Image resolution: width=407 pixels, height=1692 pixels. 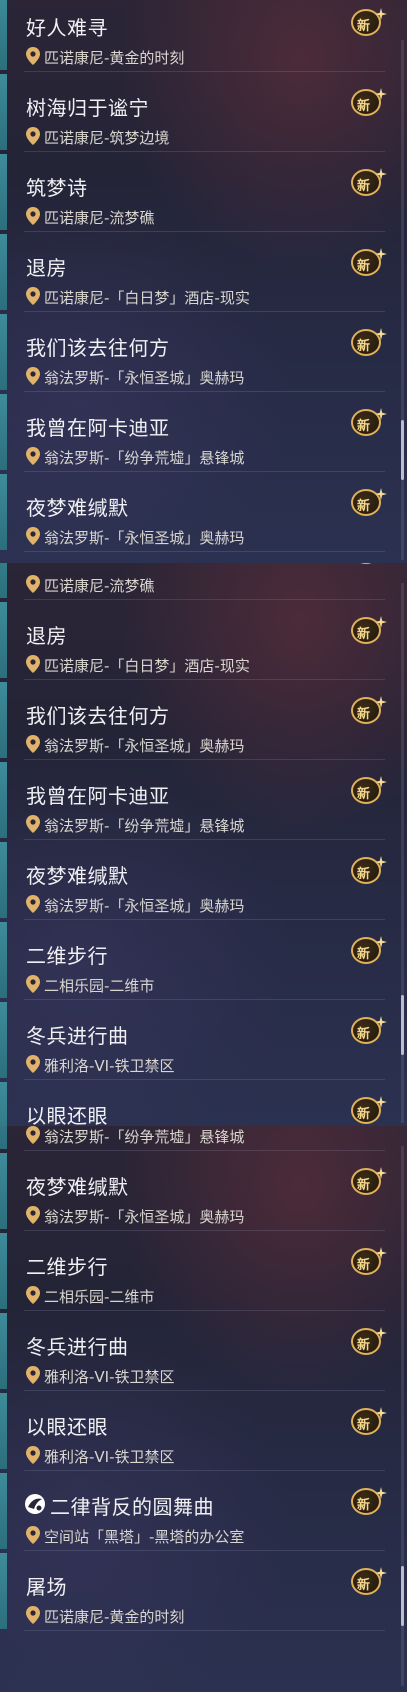 What do you see at coordinates (46, 1587) in the screenshot?
I see `quest-title: 屠场` at bounding box center [46, 1587].